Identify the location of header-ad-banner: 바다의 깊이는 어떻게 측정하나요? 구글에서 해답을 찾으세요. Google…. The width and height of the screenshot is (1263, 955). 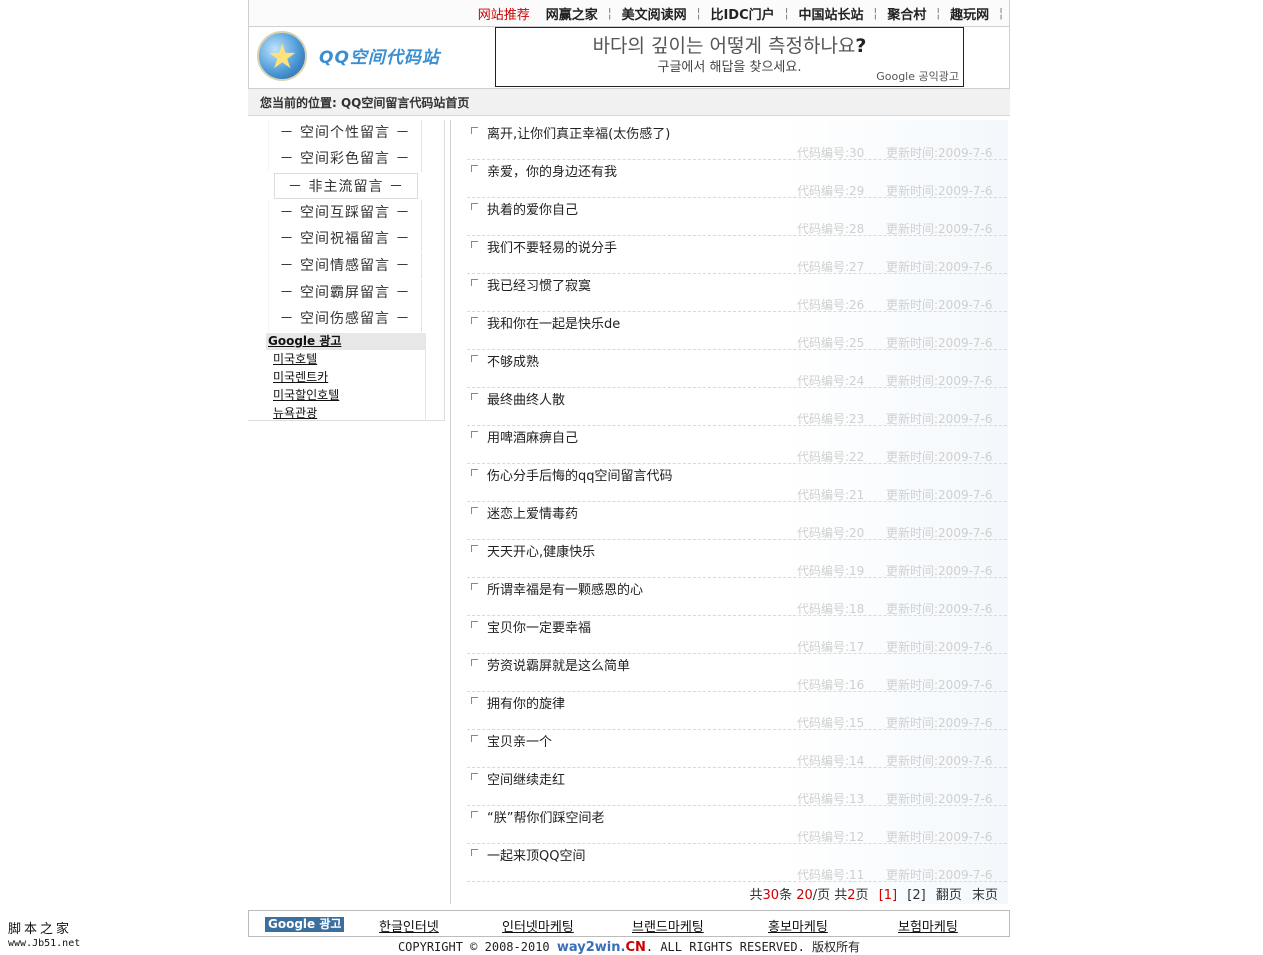
(729, 57).